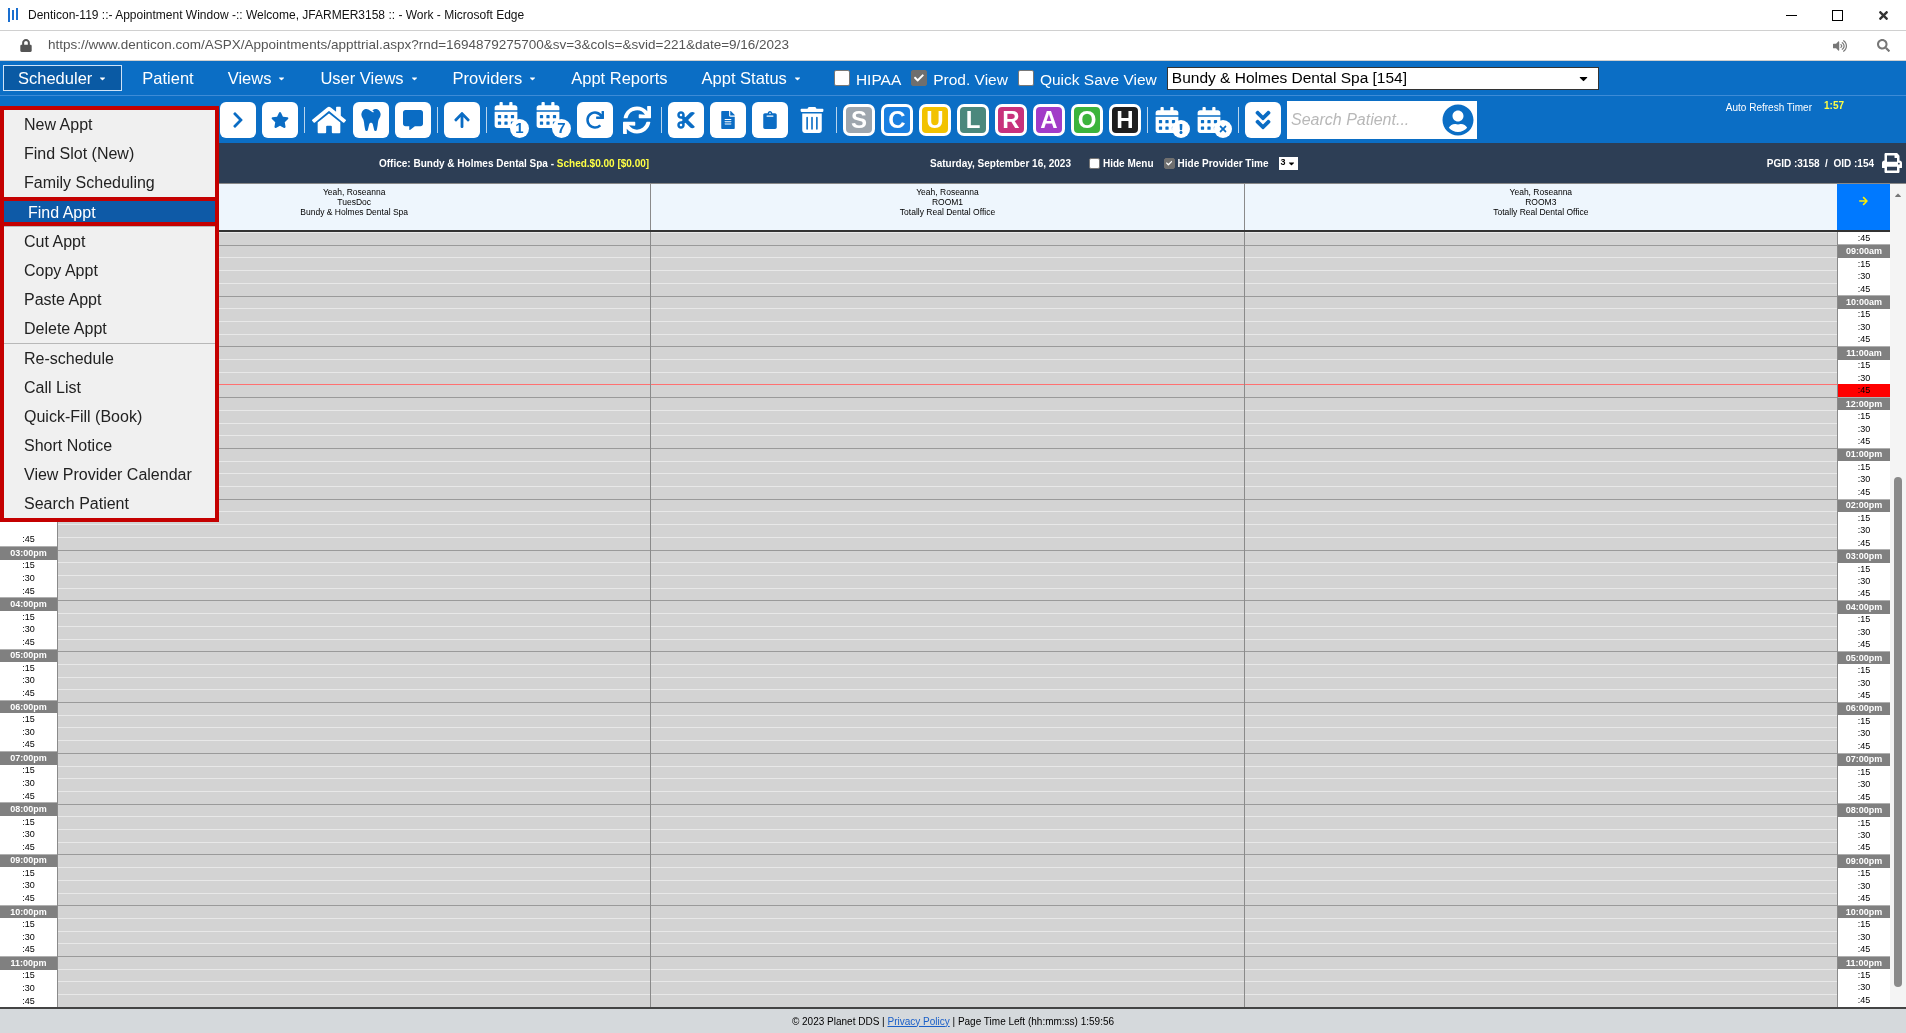 Image resolution: width=1906 pixels, height=1033 pixels. I want to click on paste-button, so click(770, 119).